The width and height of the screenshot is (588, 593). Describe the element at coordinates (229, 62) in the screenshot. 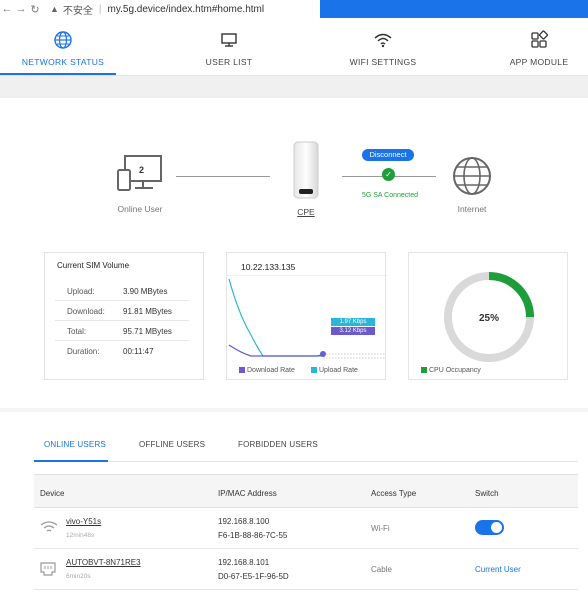

I see `tab-label: USER LIST` at that location.